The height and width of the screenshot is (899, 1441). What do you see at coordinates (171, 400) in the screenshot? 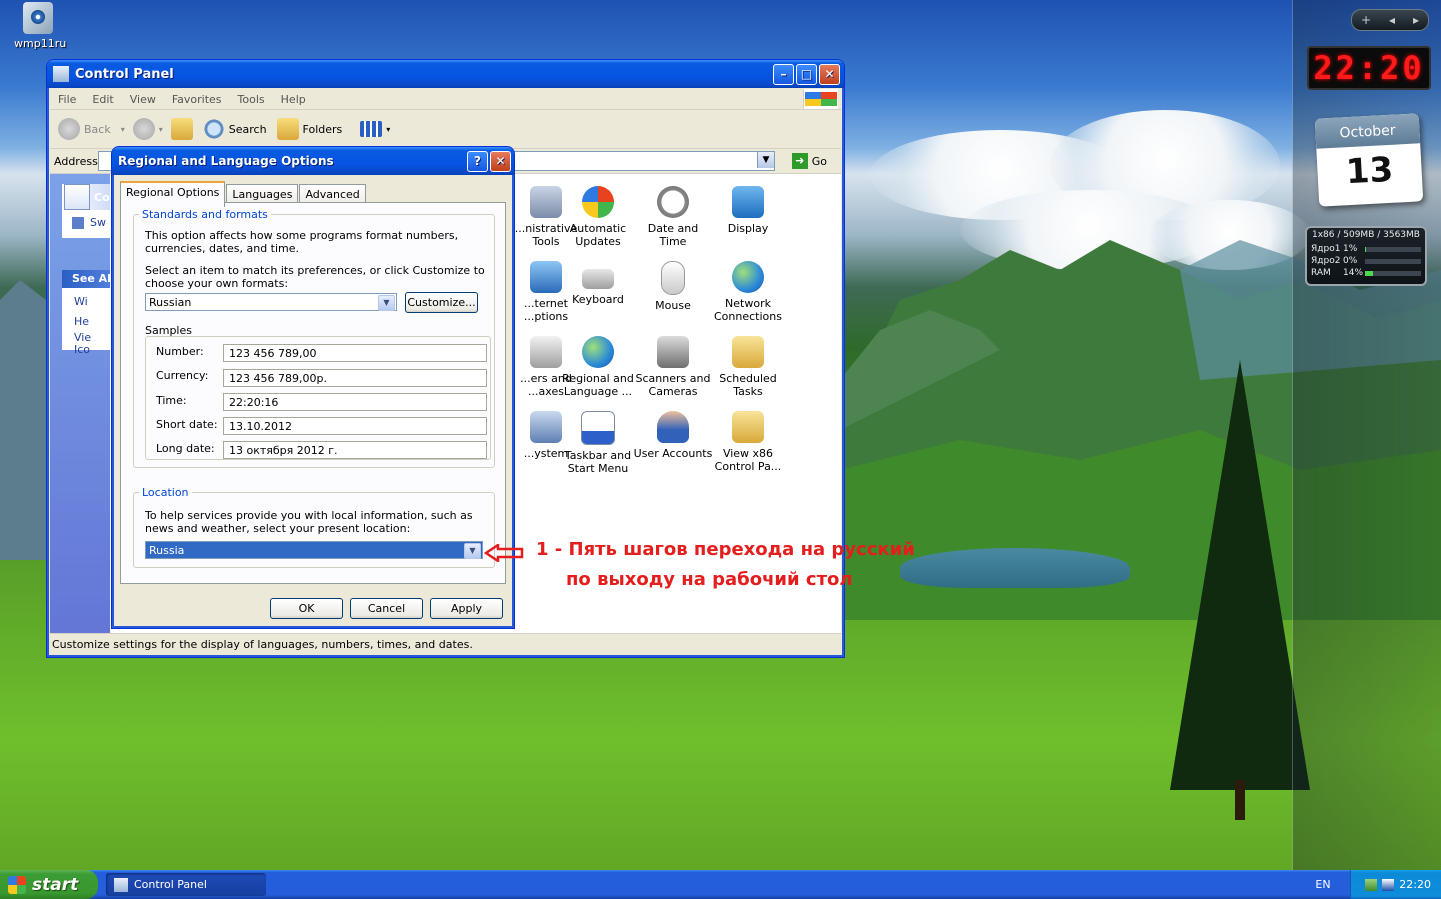
I see `sample-time-label: Time:` at bounding box center [171, 400].